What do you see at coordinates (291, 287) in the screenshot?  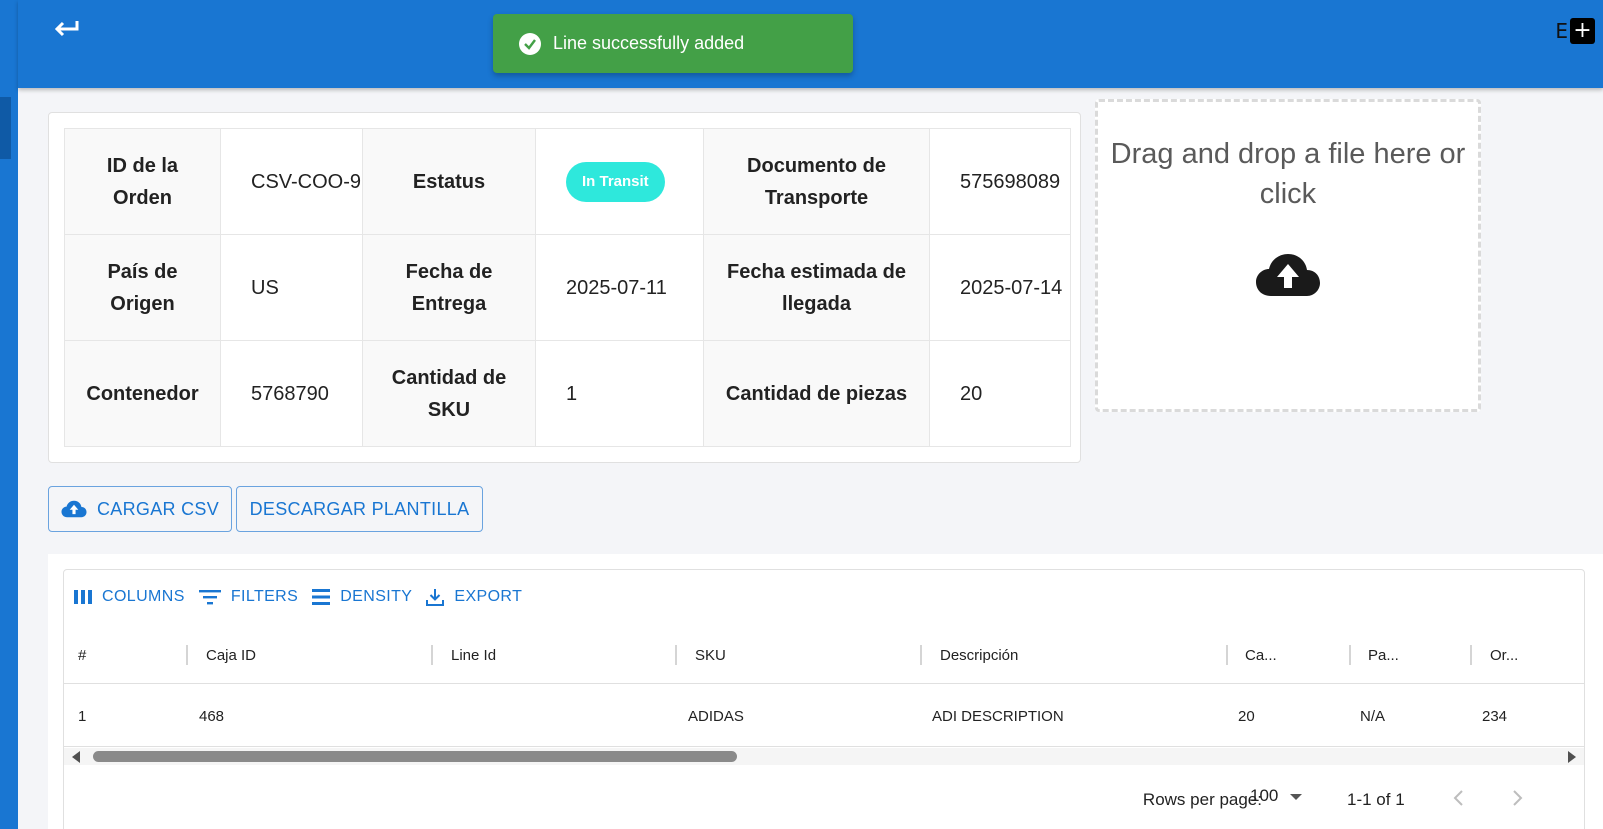 I see `value-origin-country: US` at bounding box center [291, 287].